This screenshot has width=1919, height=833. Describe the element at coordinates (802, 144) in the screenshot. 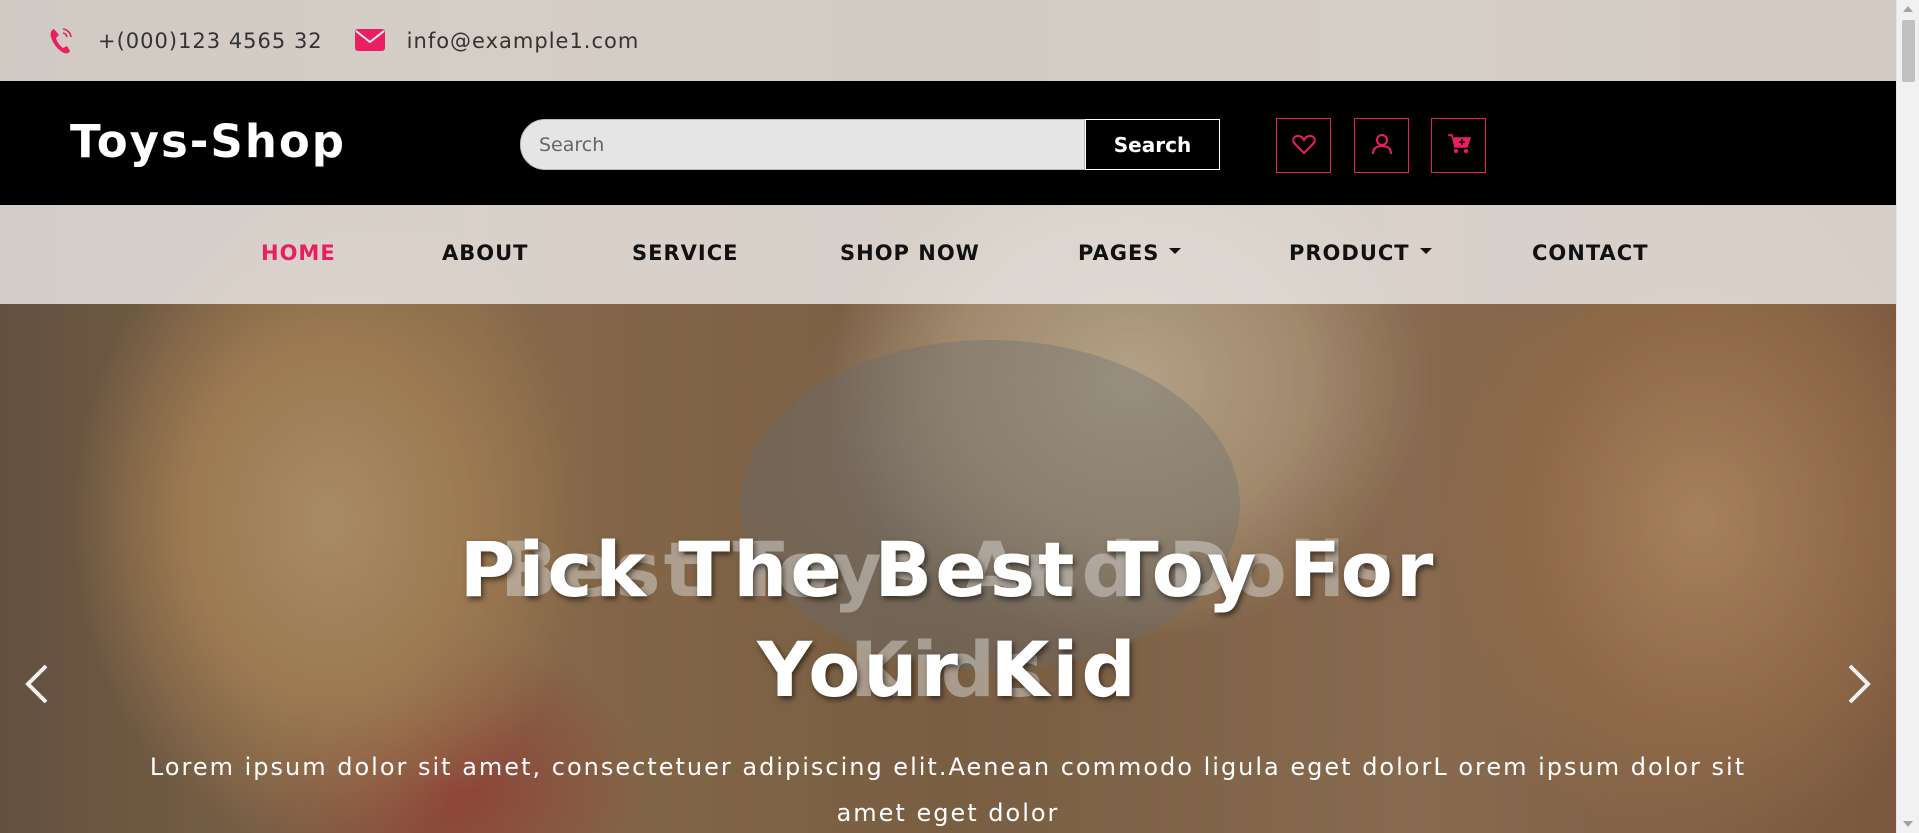

I see `search-input` at that location.